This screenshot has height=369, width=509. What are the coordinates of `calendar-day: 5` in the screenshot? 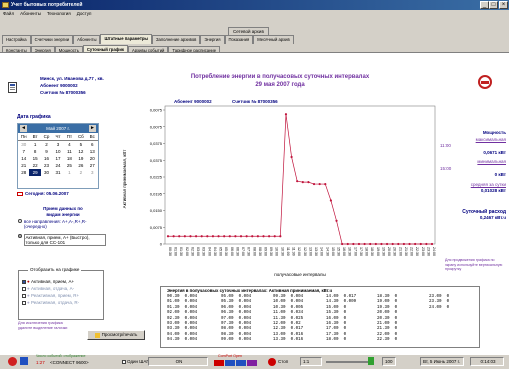 It's located at (80, 144).